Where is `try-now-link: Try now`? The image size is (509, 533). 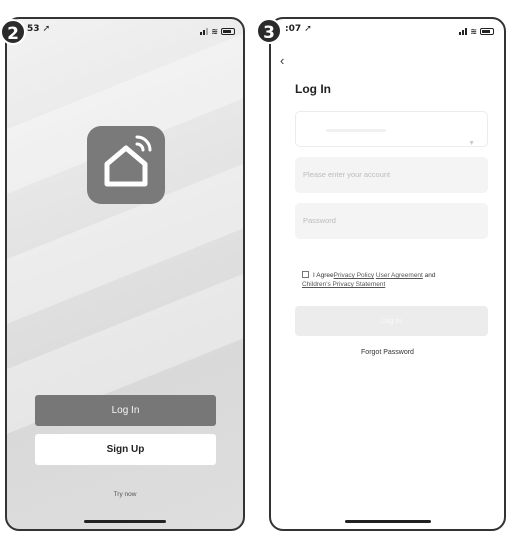 try-now-link: Try now is located at coordinates (125, 494).